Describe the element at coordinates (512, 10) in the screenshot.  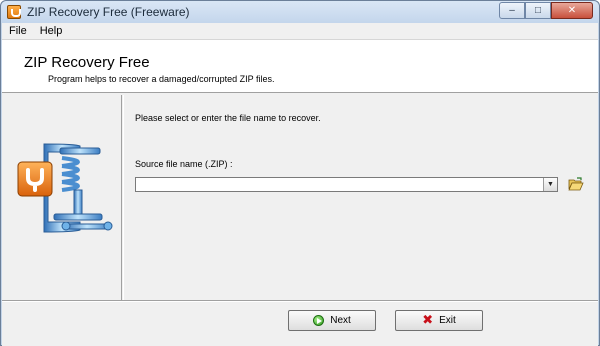
I see `minimize-button: –` at that location.